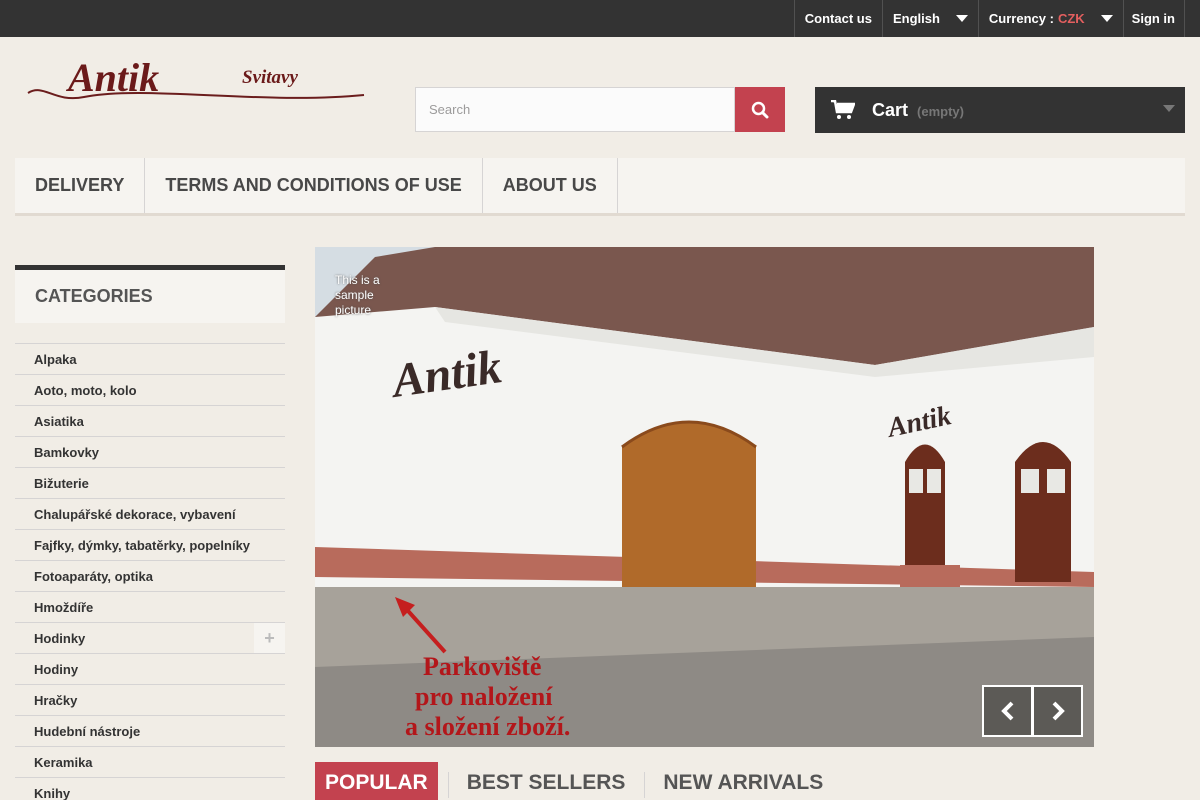 The height and width of the screenshot is (800, 1200). What do you see at coordinates (93, 576) in the screenshot?
I see `category-label: Fotoaparáty, optika` at bounding box center [93, 576].